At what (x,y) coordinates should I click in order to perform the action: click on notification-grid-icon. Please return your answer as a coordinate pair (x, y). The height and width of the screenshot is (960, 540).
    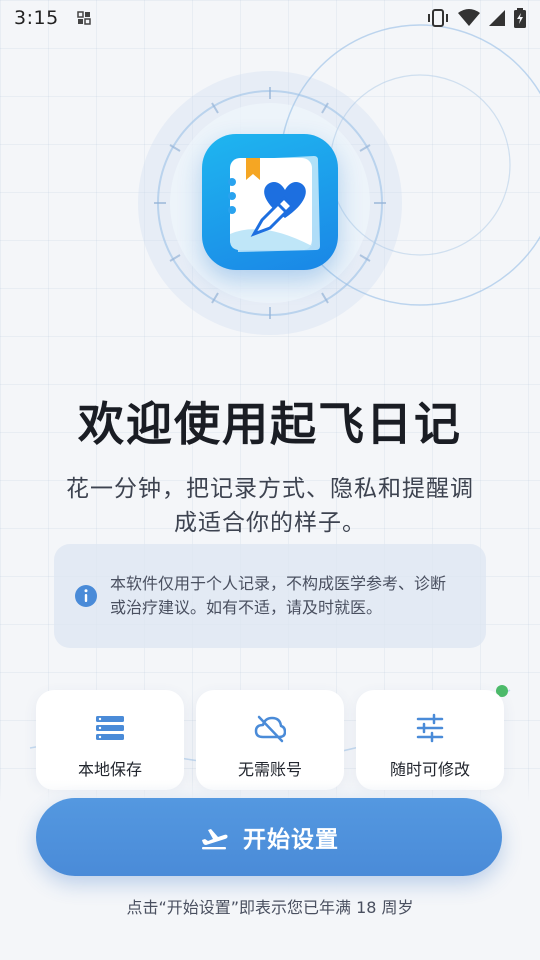
    Looking at the image, I should click on (83, 18).